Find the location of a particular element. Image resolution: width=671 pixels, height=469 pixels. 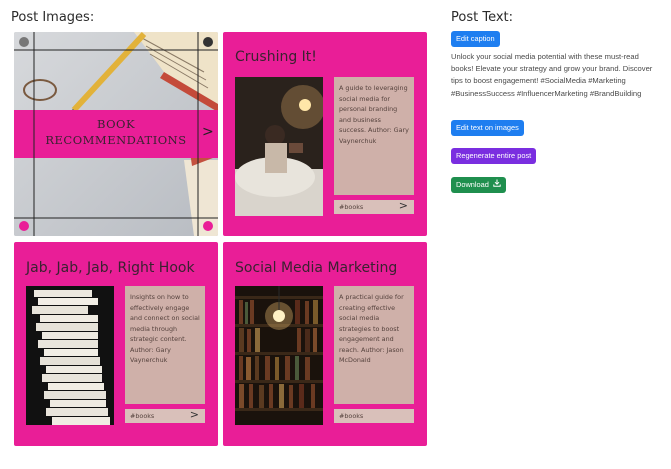

resize-handle-top-right is located at coordinates (208, 42).